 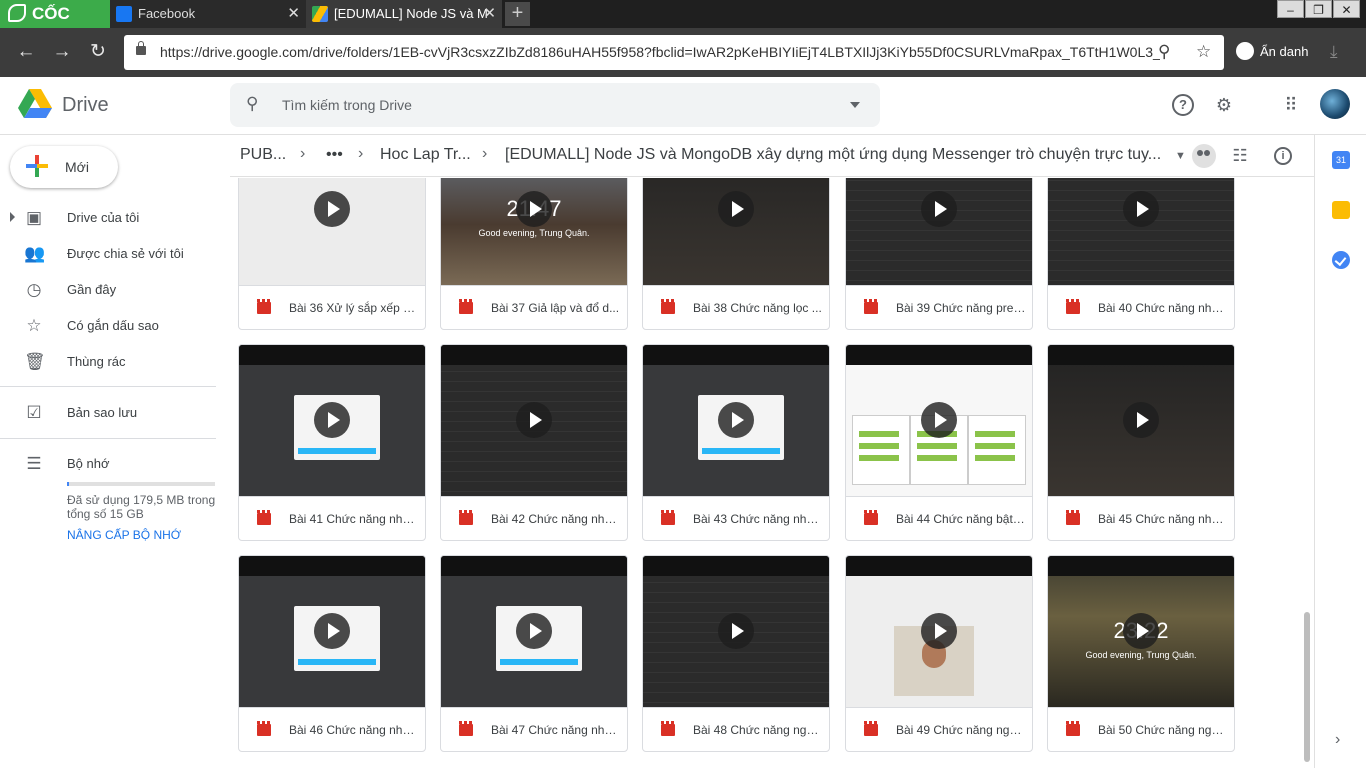 I want to click on back-icon: ←, so click(x=26, y=52).